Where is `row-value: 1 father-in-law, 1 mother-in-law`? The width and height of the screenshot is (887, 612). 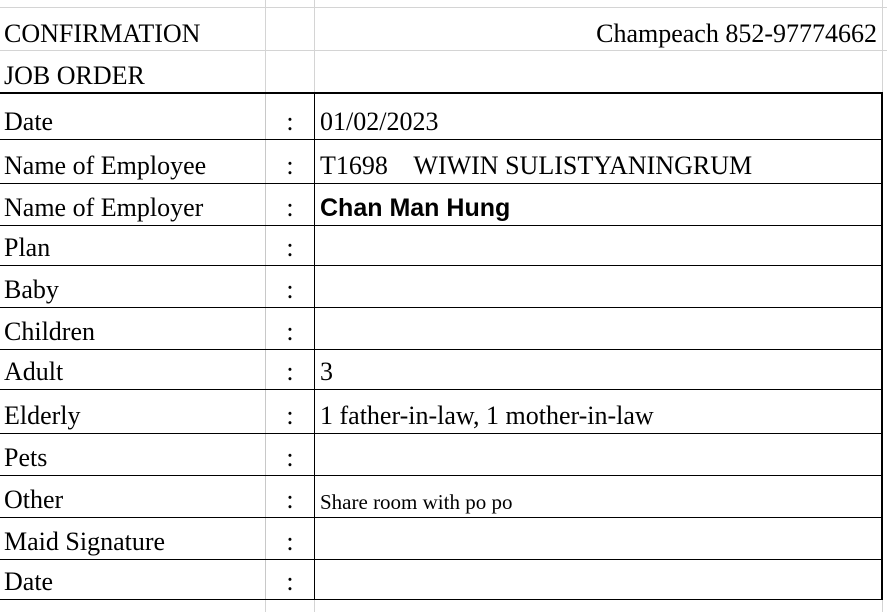
row-value: 1 father-in-law, 1 mother-in-law is located at coordinates (598, 411).